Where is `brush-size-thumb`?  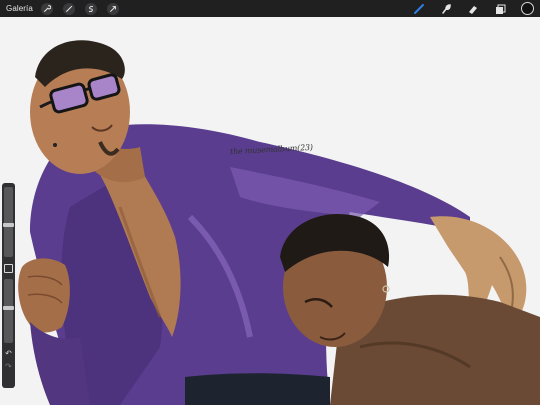 brush-size-thumb is located at coordinates (8, 225).